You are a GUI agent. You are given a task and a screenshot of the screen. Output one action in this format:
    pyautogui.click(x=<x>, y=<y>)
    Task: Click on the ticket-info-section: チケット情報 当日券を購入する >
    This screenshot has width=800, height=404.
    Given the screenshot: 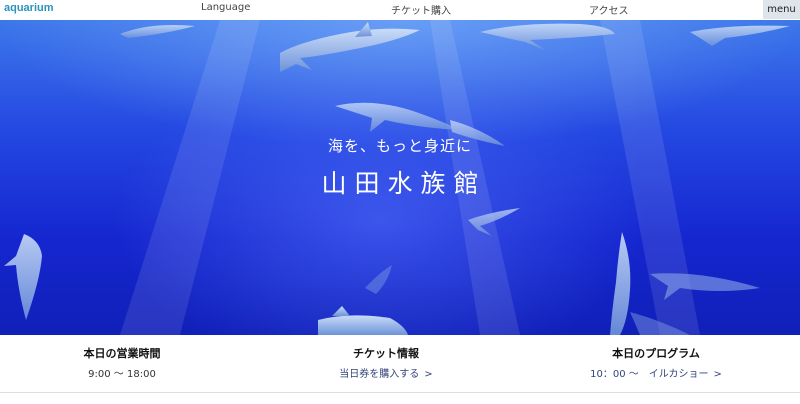 What is the action you would take?
    pyautogui.click(x=386, y=362)
    